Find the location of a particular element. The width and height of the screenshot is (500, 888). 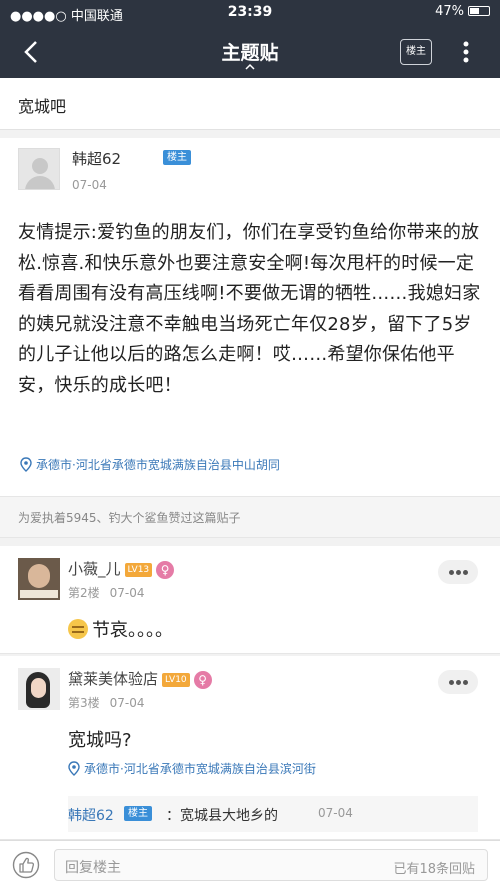

sad-face-icon is located at coordinates (78, 629).